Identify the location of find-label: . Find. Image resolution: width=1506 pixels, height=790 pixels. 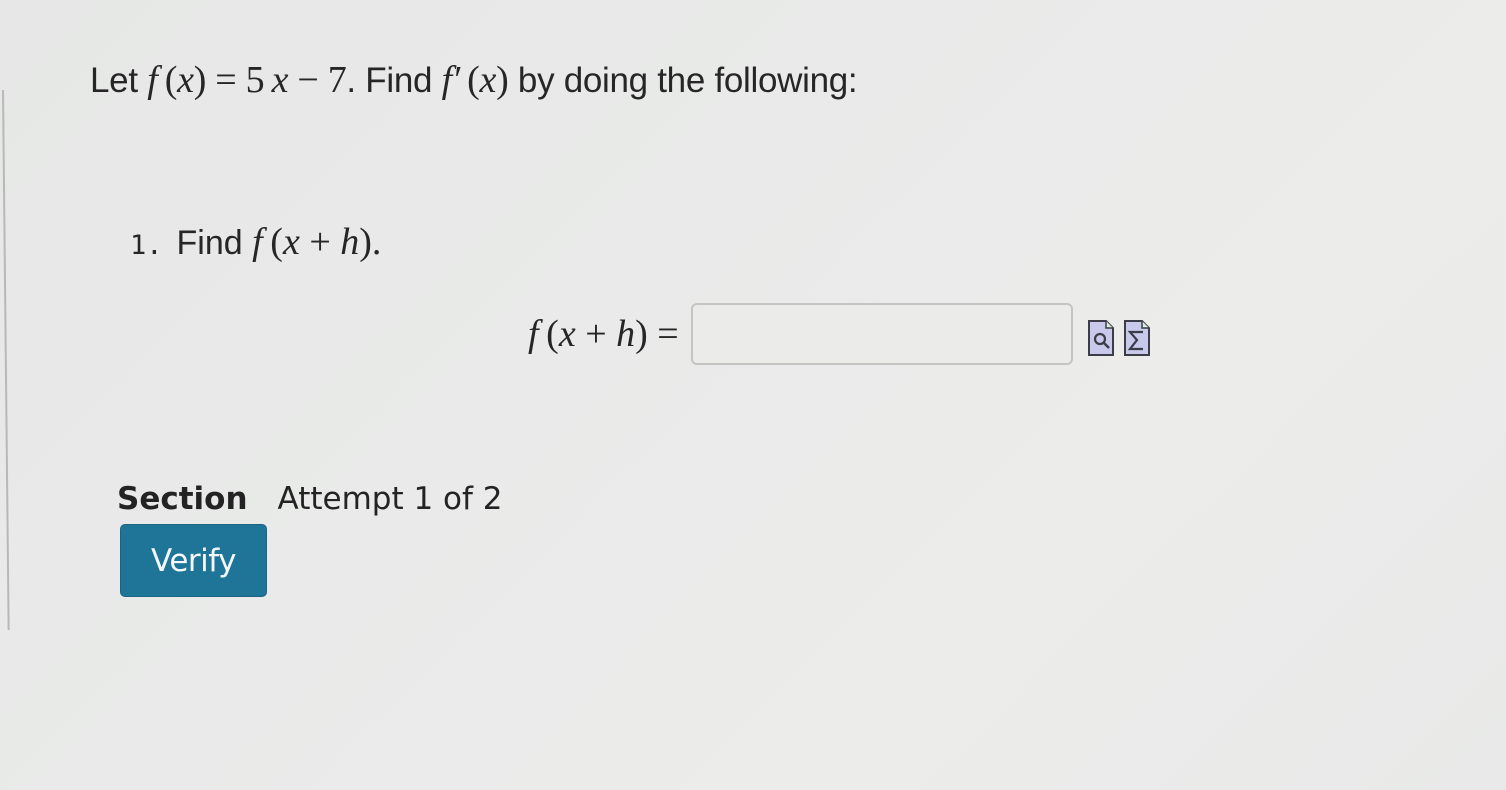
(394, 80).